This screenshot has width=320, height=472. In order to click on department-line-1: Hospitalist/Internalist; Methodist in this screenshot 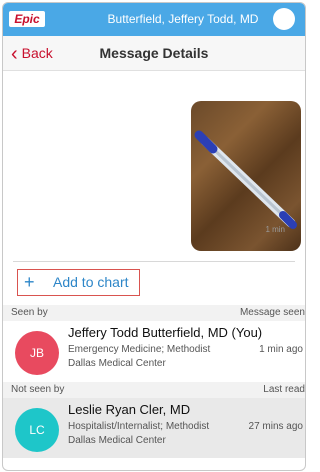, I will do `click(139, 426)`.